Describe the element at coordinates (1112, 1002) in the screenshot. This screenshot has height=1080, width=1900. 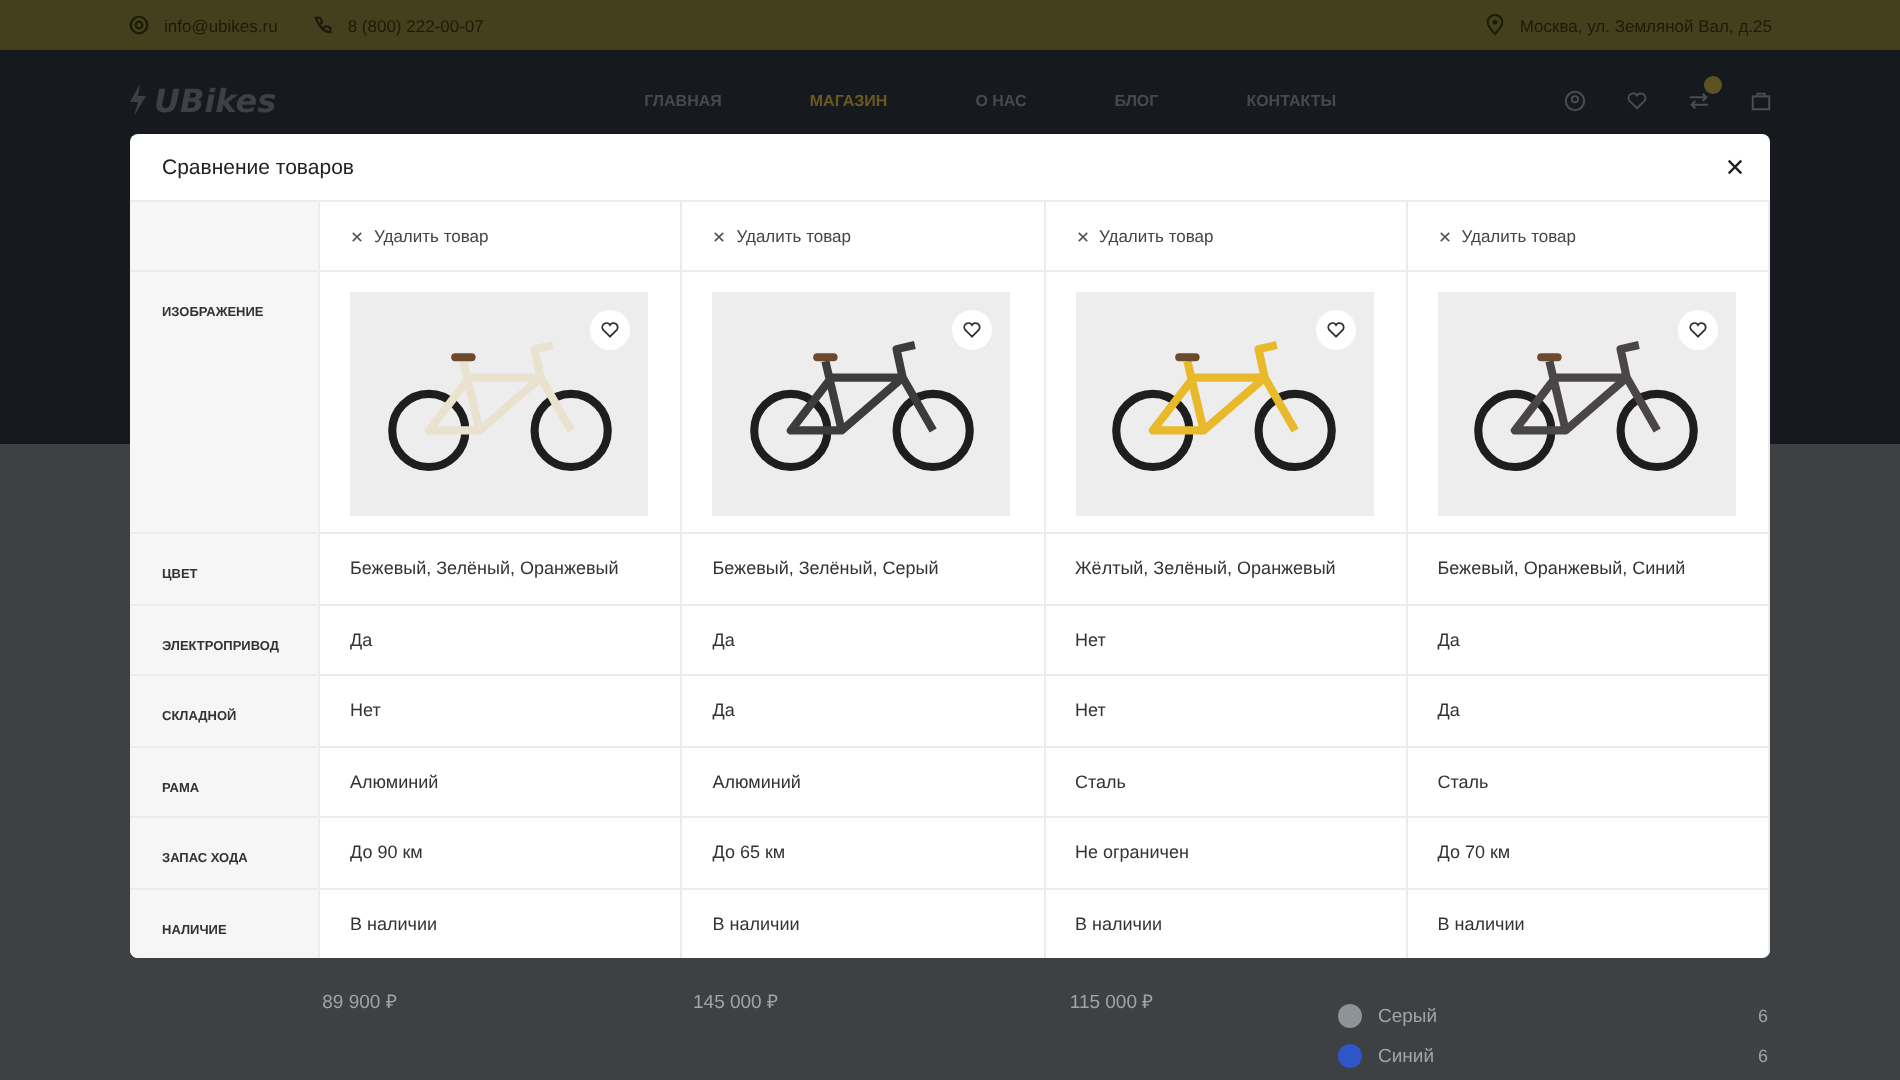
I see `product-price: 115 000 ₽` at that location.